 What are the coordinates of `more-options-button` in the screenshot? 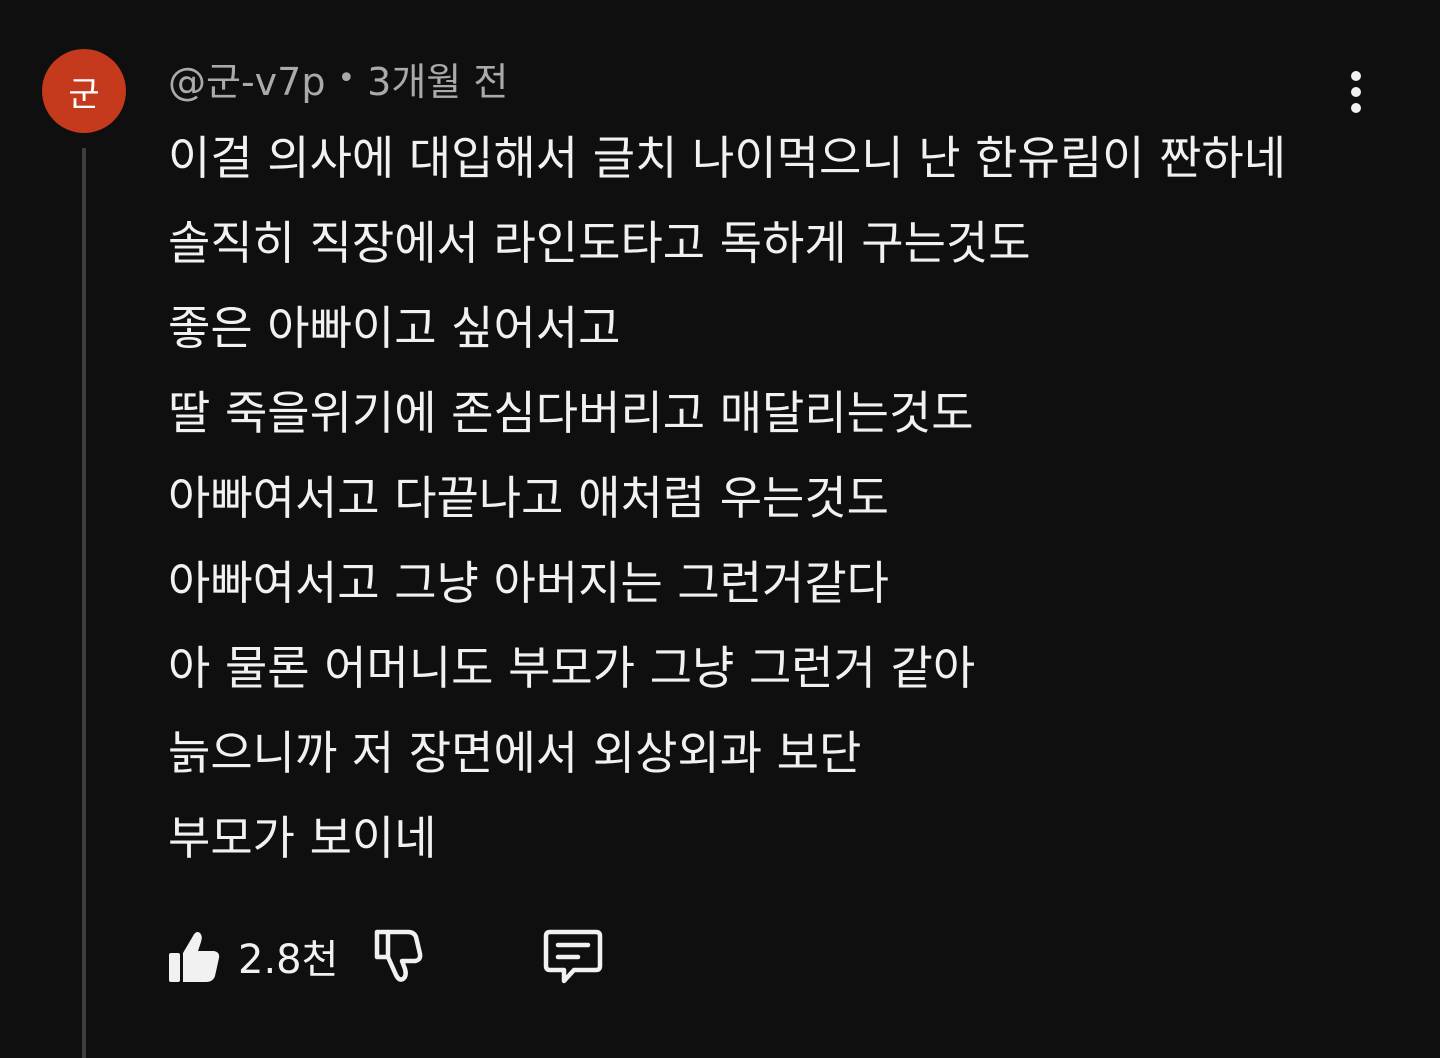 It's located at (1356, 92).